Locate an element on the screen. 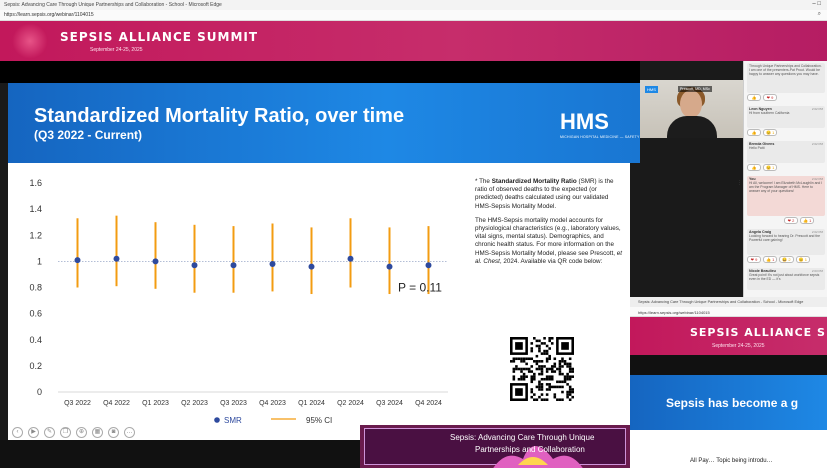 This screenshot has width=827, height=468. y-tick-label: 1.6 is located at coordinates (35, 183).